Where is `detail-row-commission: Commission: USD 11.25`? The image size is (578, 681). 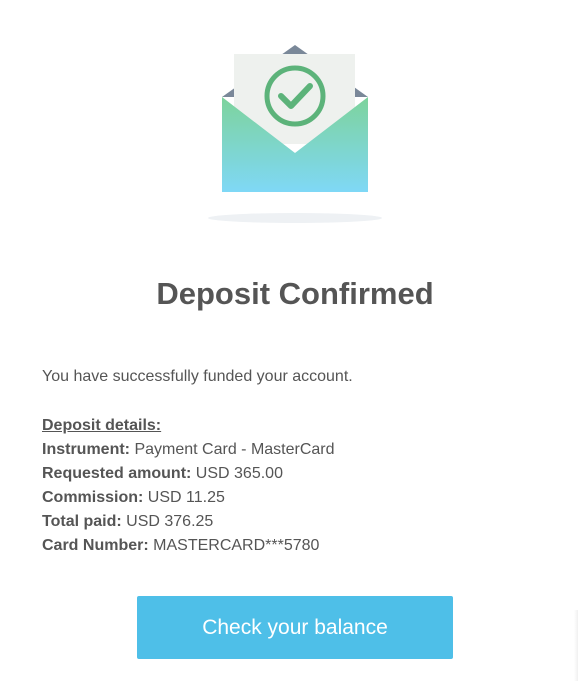
detail-row-commission: Commission: USD 11.25 is located at coordinates (188, 498).